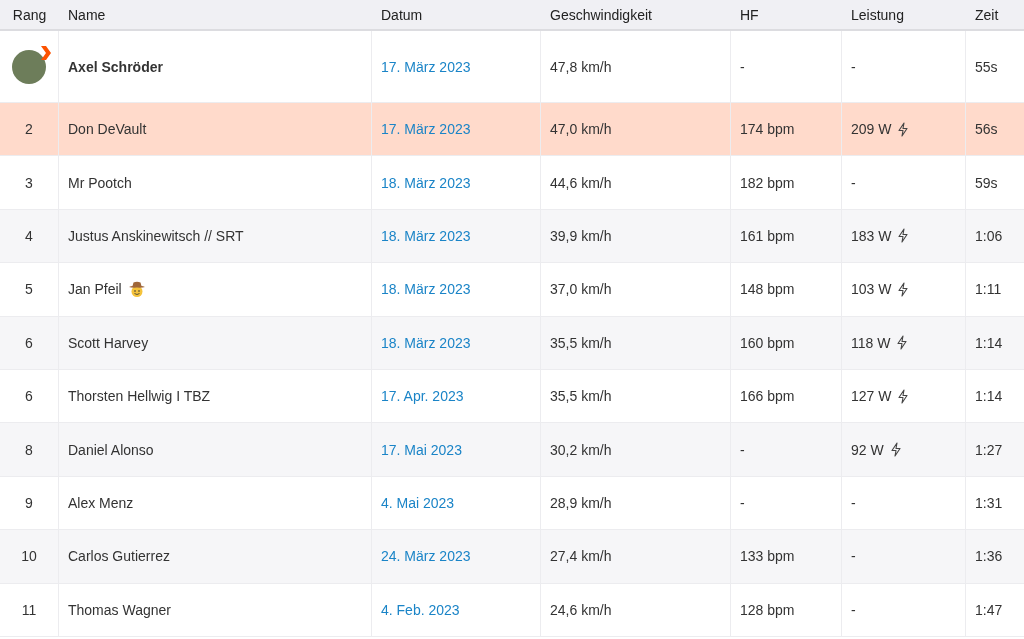 Image resolution: width=1024 pixels, height=639 pixels. Describe the element at coordinates (581, 66) in the screenshot. I see `speed-cell: 47,8 km/h` at that location.